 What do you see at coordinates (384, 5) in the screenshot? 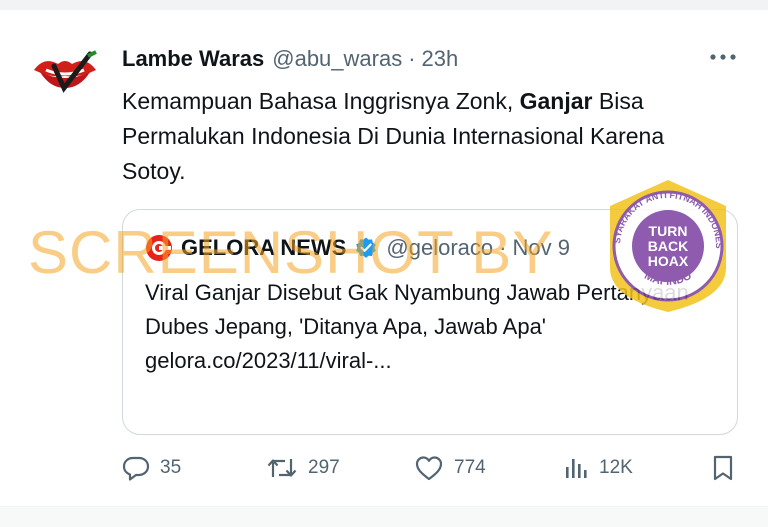
I see `top-divider` at bounding box center [384, 5].